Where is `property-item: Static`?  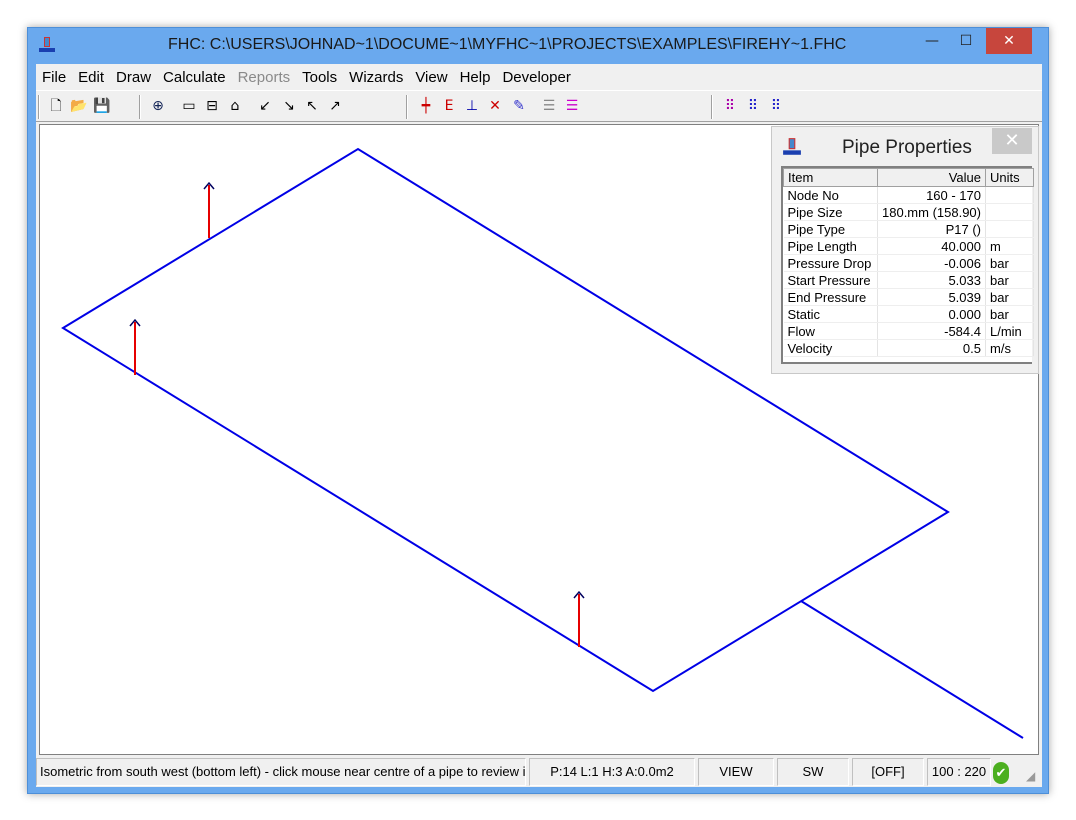 property-item: Static is located at coordinates (830, 314).